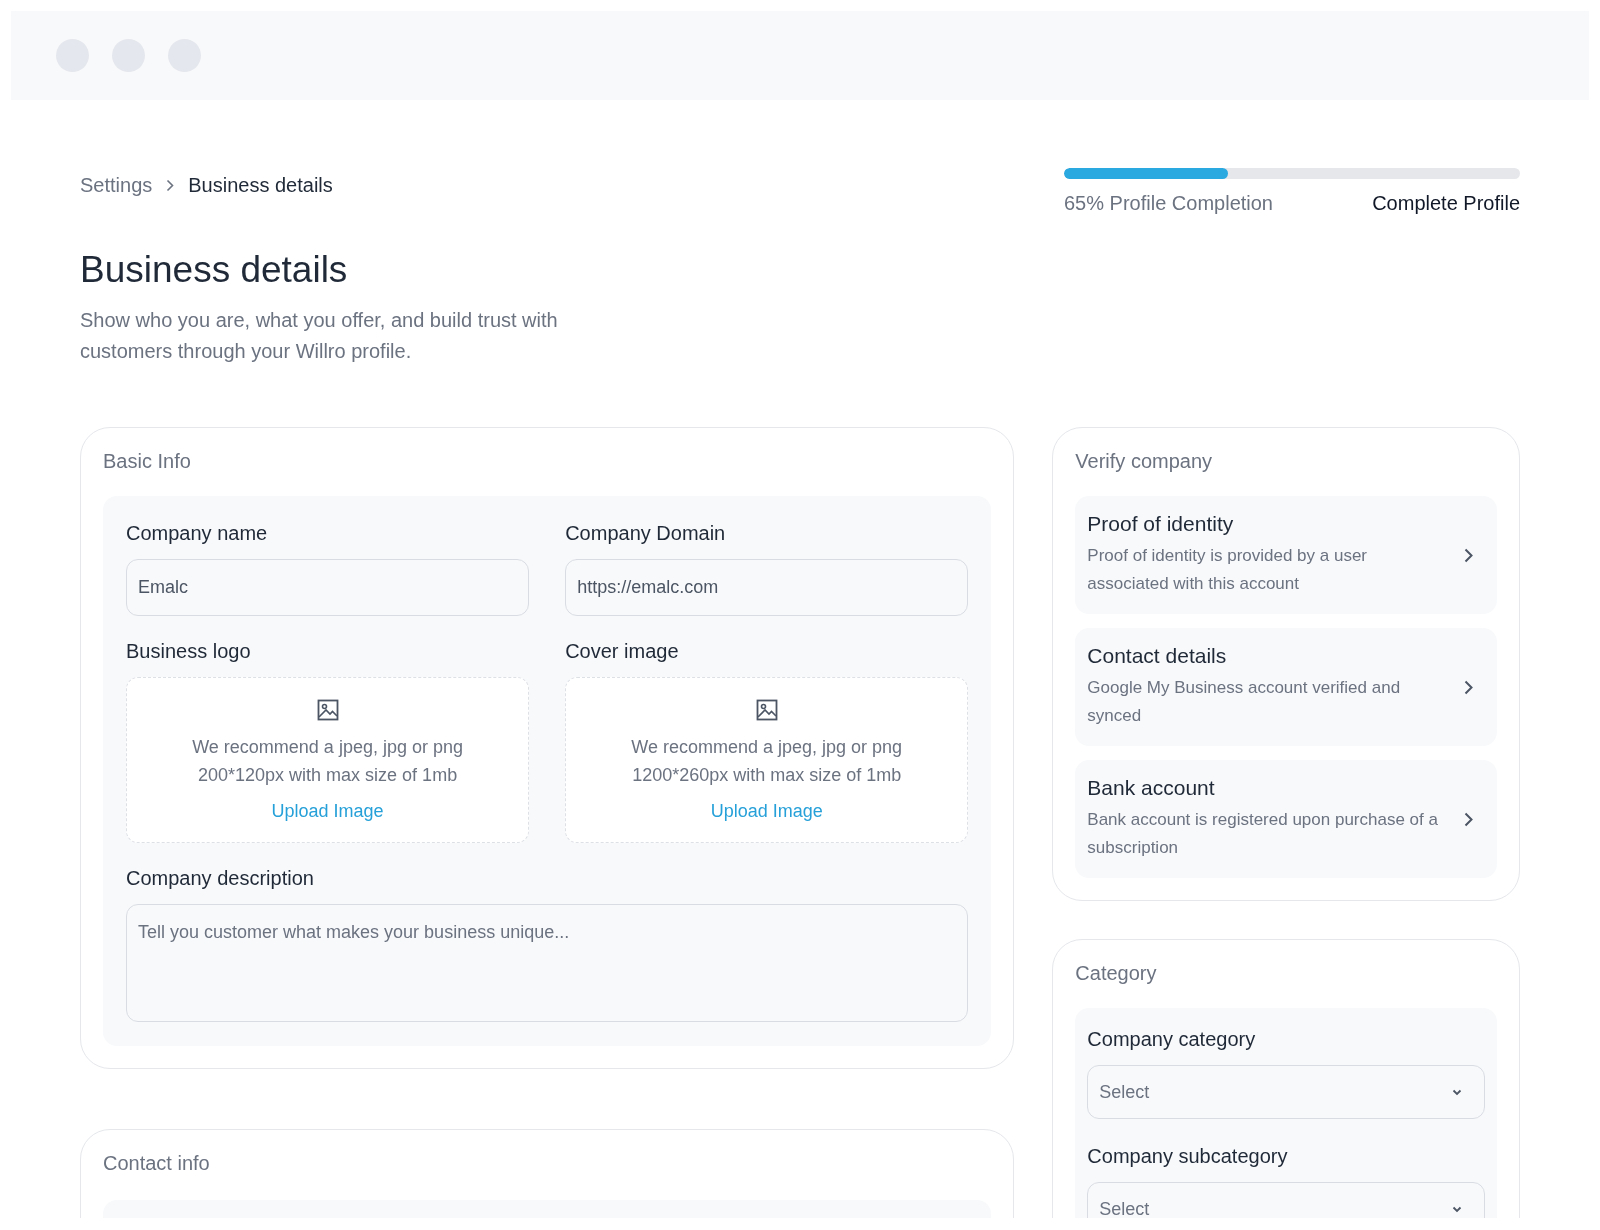 This screenshot has height=1230, width=1600. I want to click on field-label: Company category, so click(1172, 1039).